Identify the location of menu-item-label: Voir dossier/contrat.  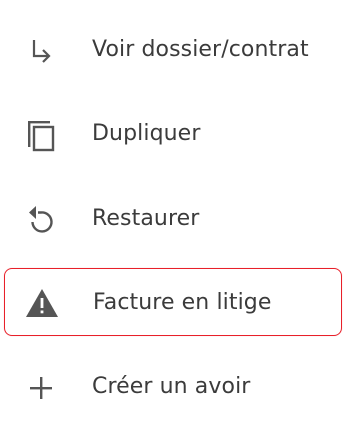
(200, 49).